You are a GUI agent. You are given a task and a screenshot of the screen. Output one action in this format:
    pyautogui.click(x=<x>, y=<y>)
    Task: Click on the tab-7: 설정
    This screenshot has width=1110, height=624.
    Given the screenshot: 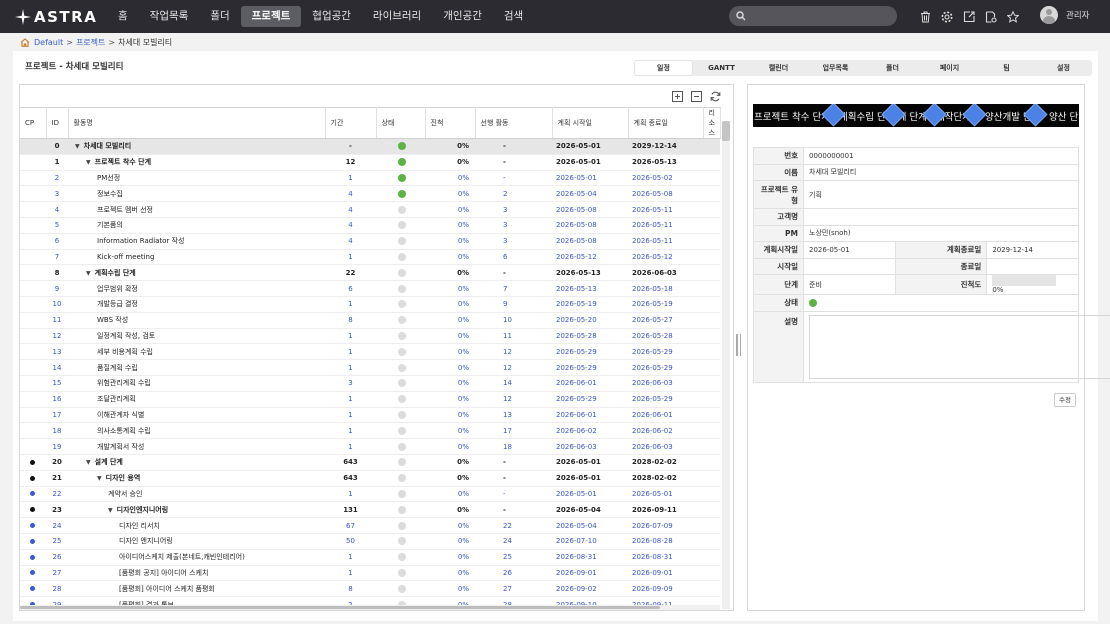 What is the action you would take?
    pyautogui.click(x=1063, y=68)
    